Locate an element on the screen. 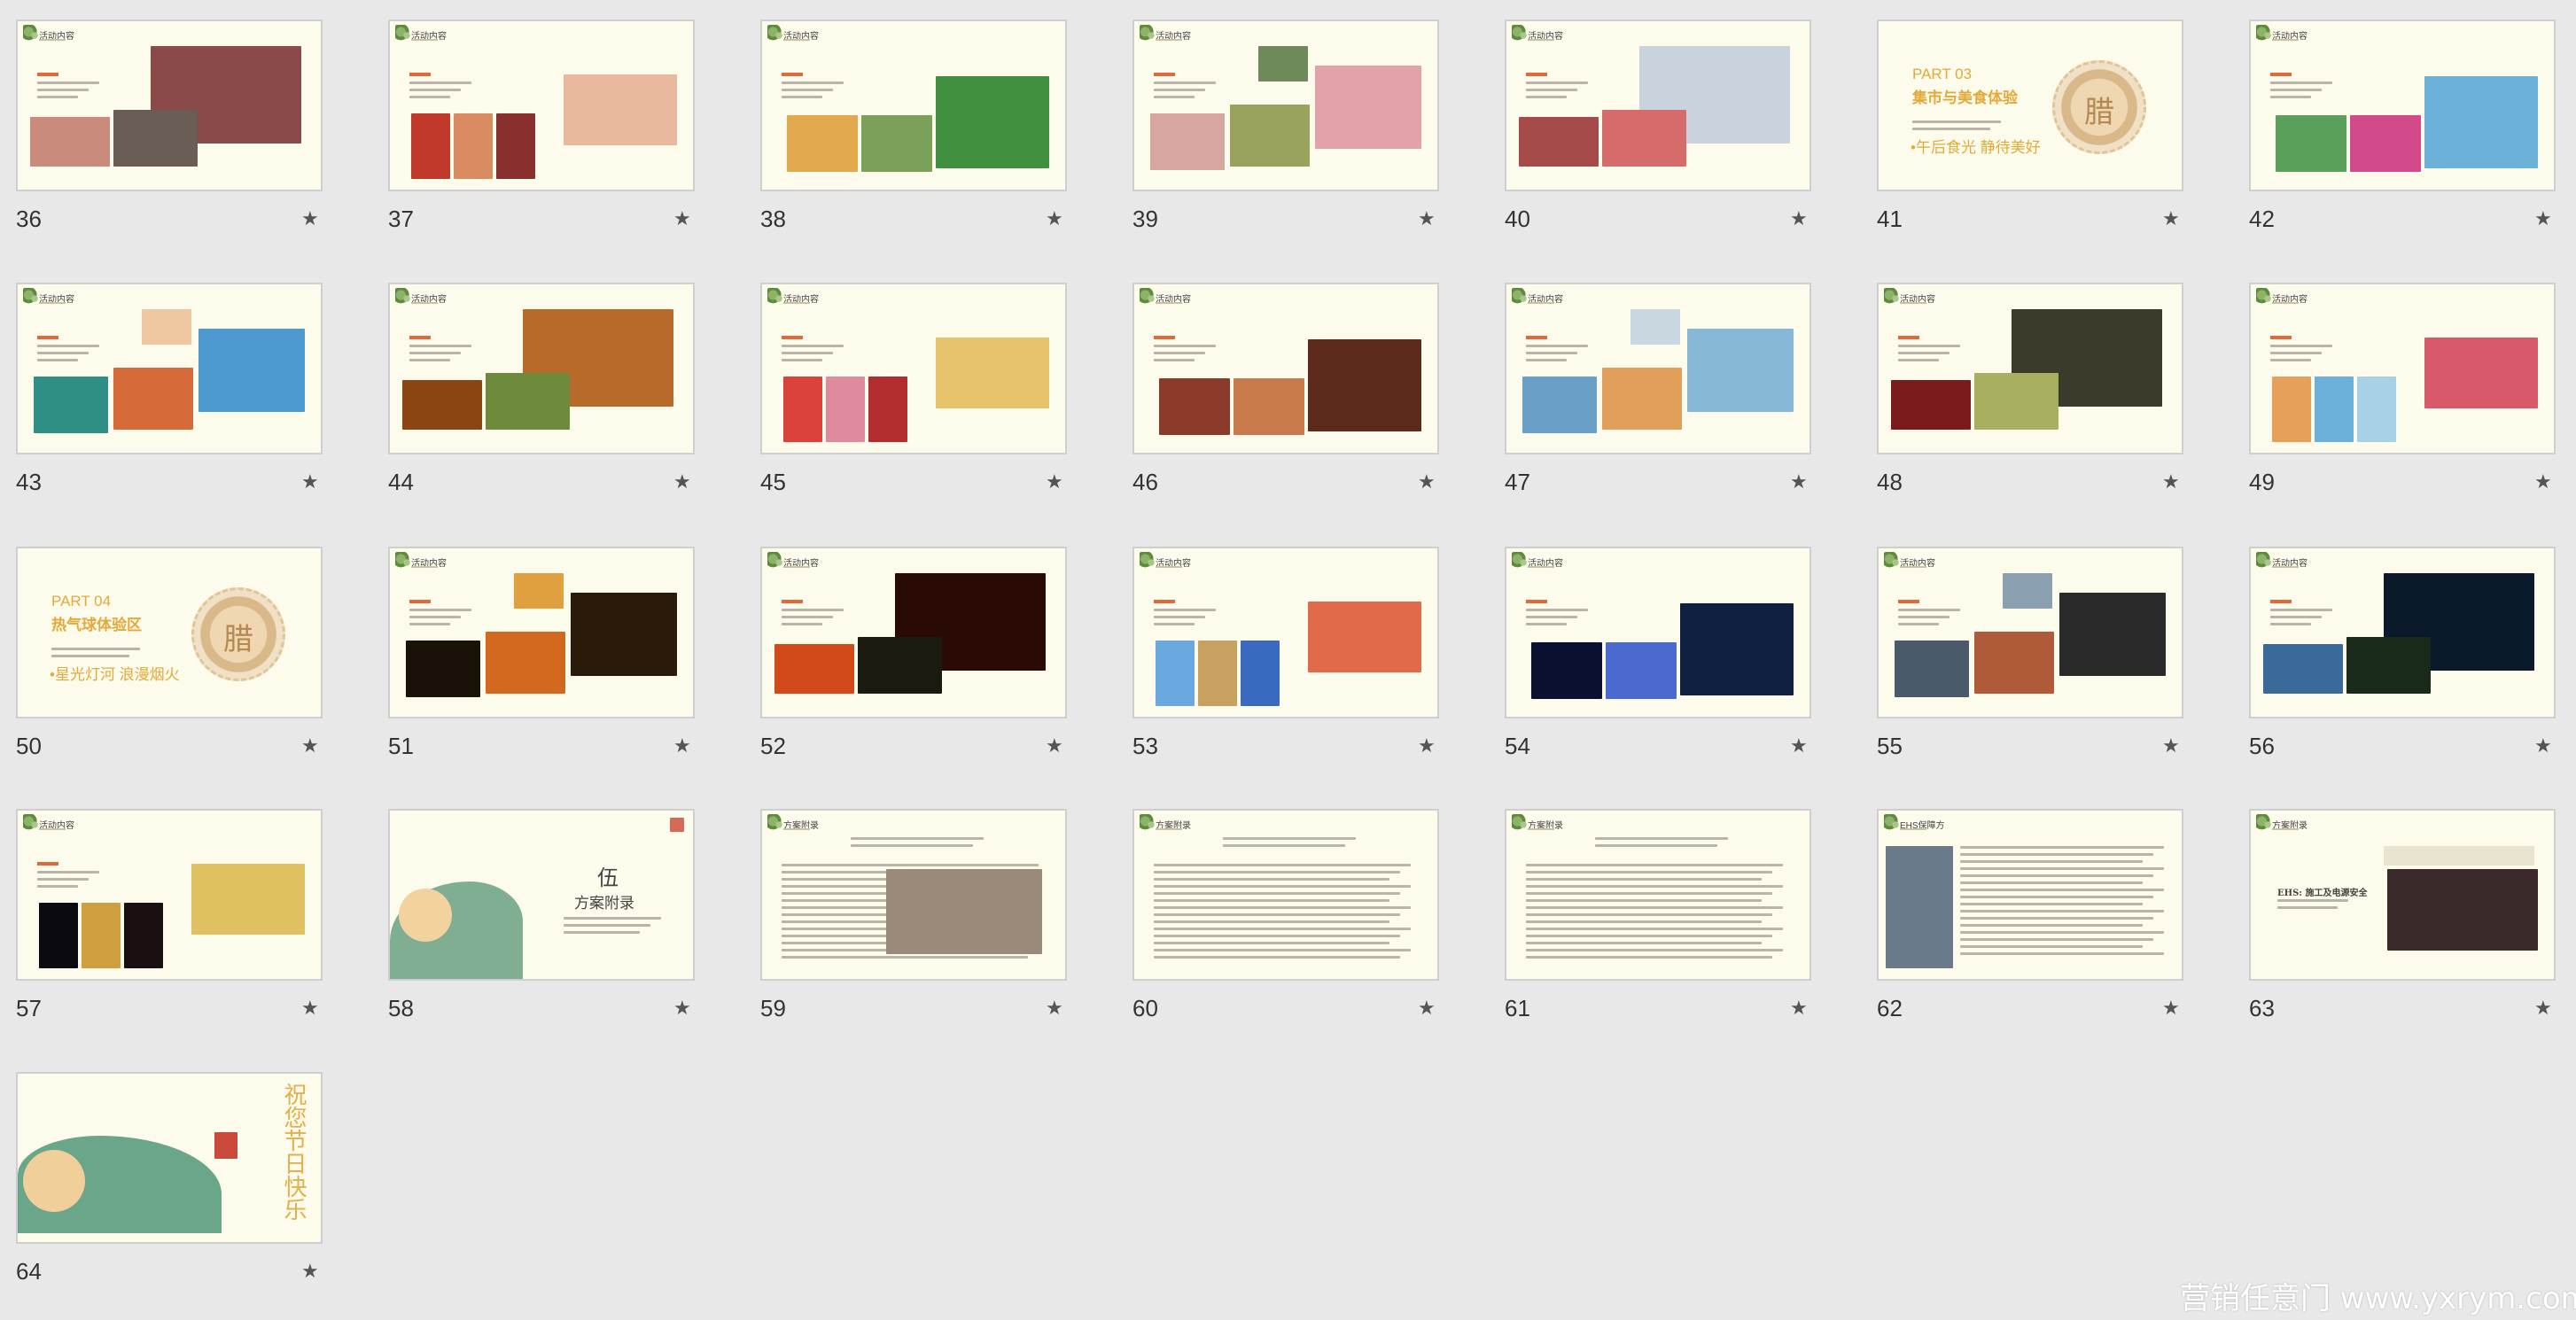 This screenshot has width=2576, height=1320. slide-thumbnail: 祝您节日快乐 is located at coordinates (170, 1158).